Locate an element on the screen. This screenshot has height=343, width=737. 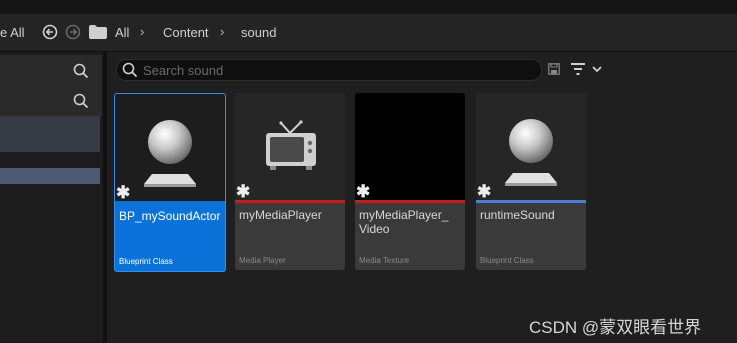
asset-tile: ✱ myMediaPlayer_ Video Media Texture is located at coordinates (410, 181).